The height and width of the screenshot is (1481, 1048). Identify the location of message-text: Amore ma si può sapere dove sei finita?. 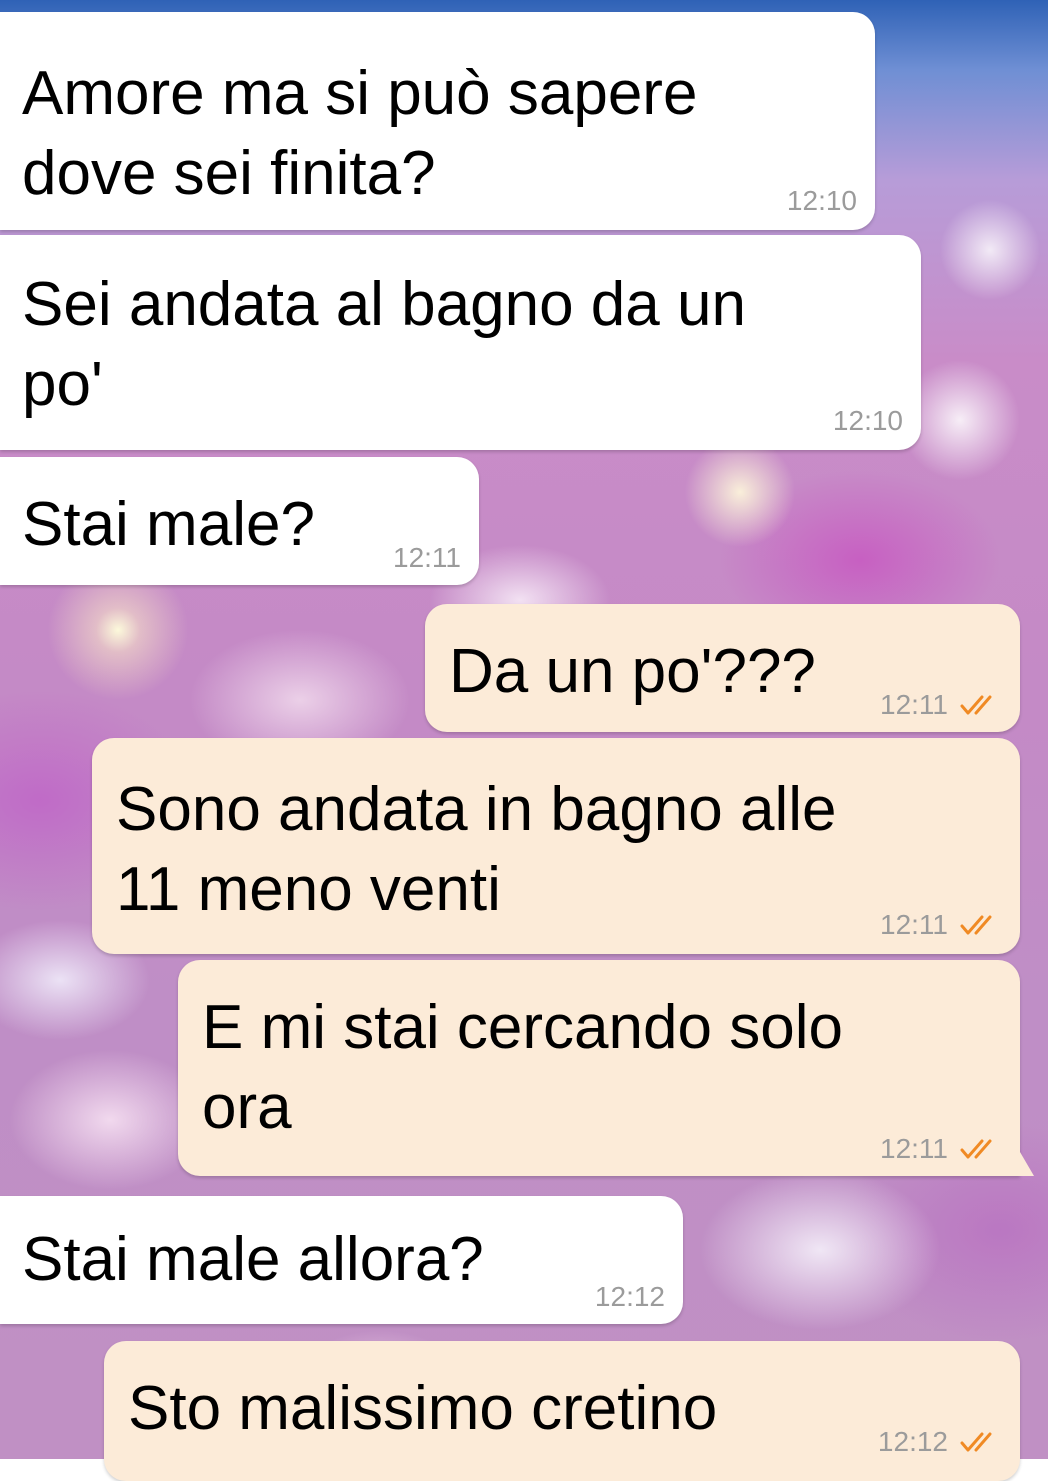
(360, 133).